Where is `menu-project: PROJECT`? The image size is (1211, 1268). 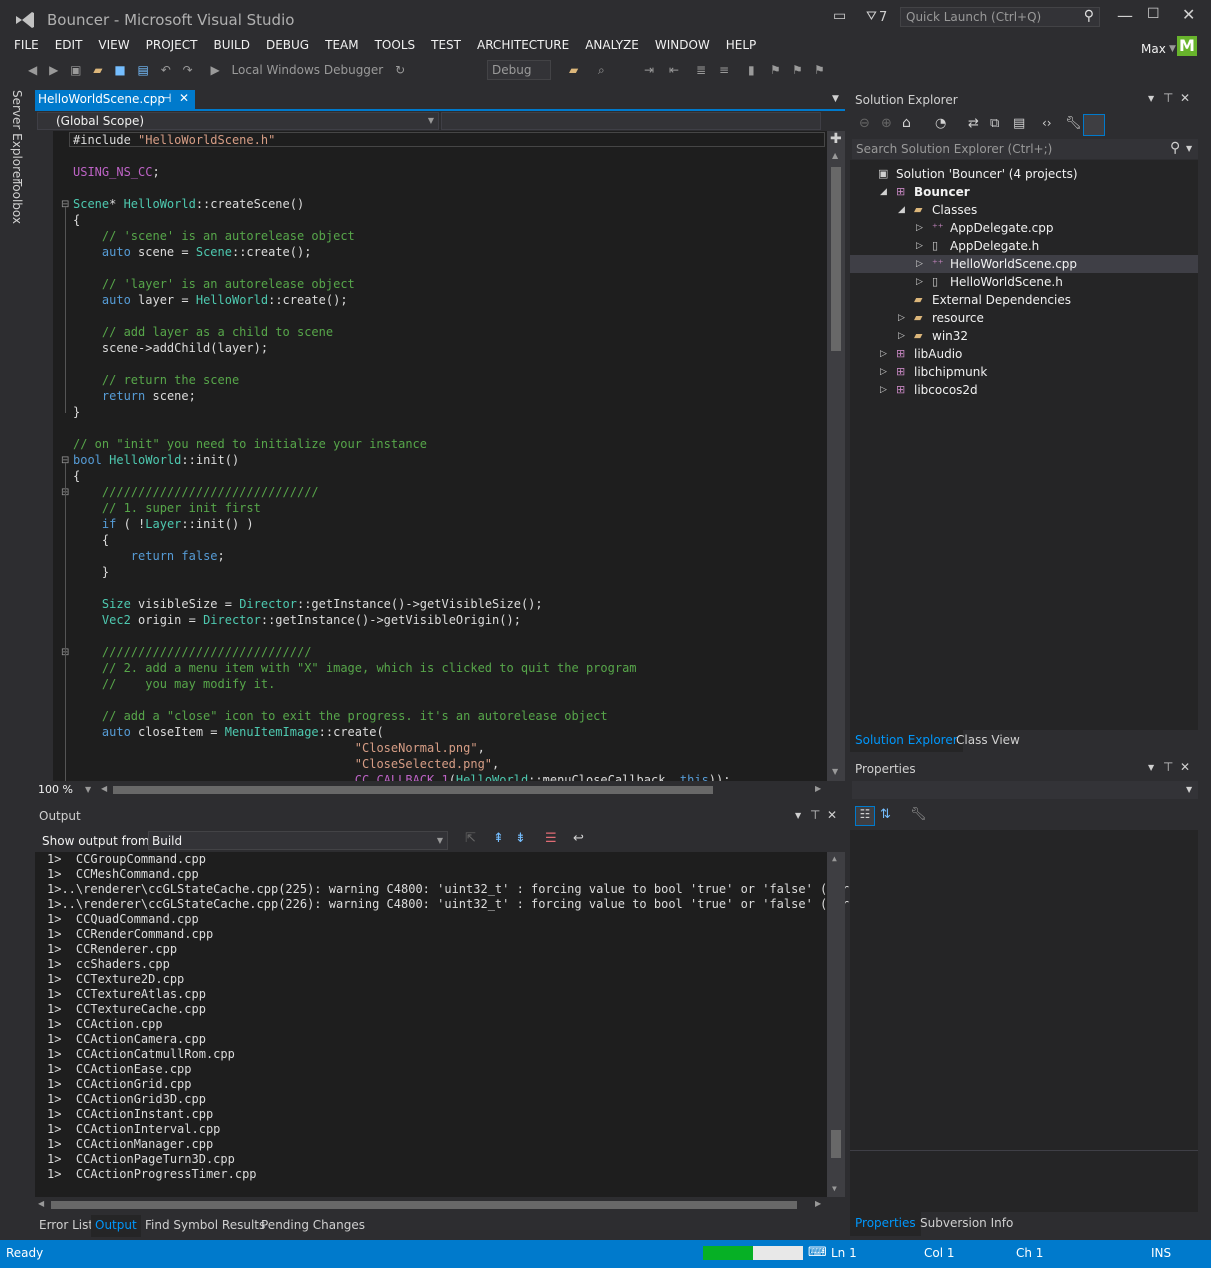
menu-project: PROJECT is located at coordinates (172, 45).